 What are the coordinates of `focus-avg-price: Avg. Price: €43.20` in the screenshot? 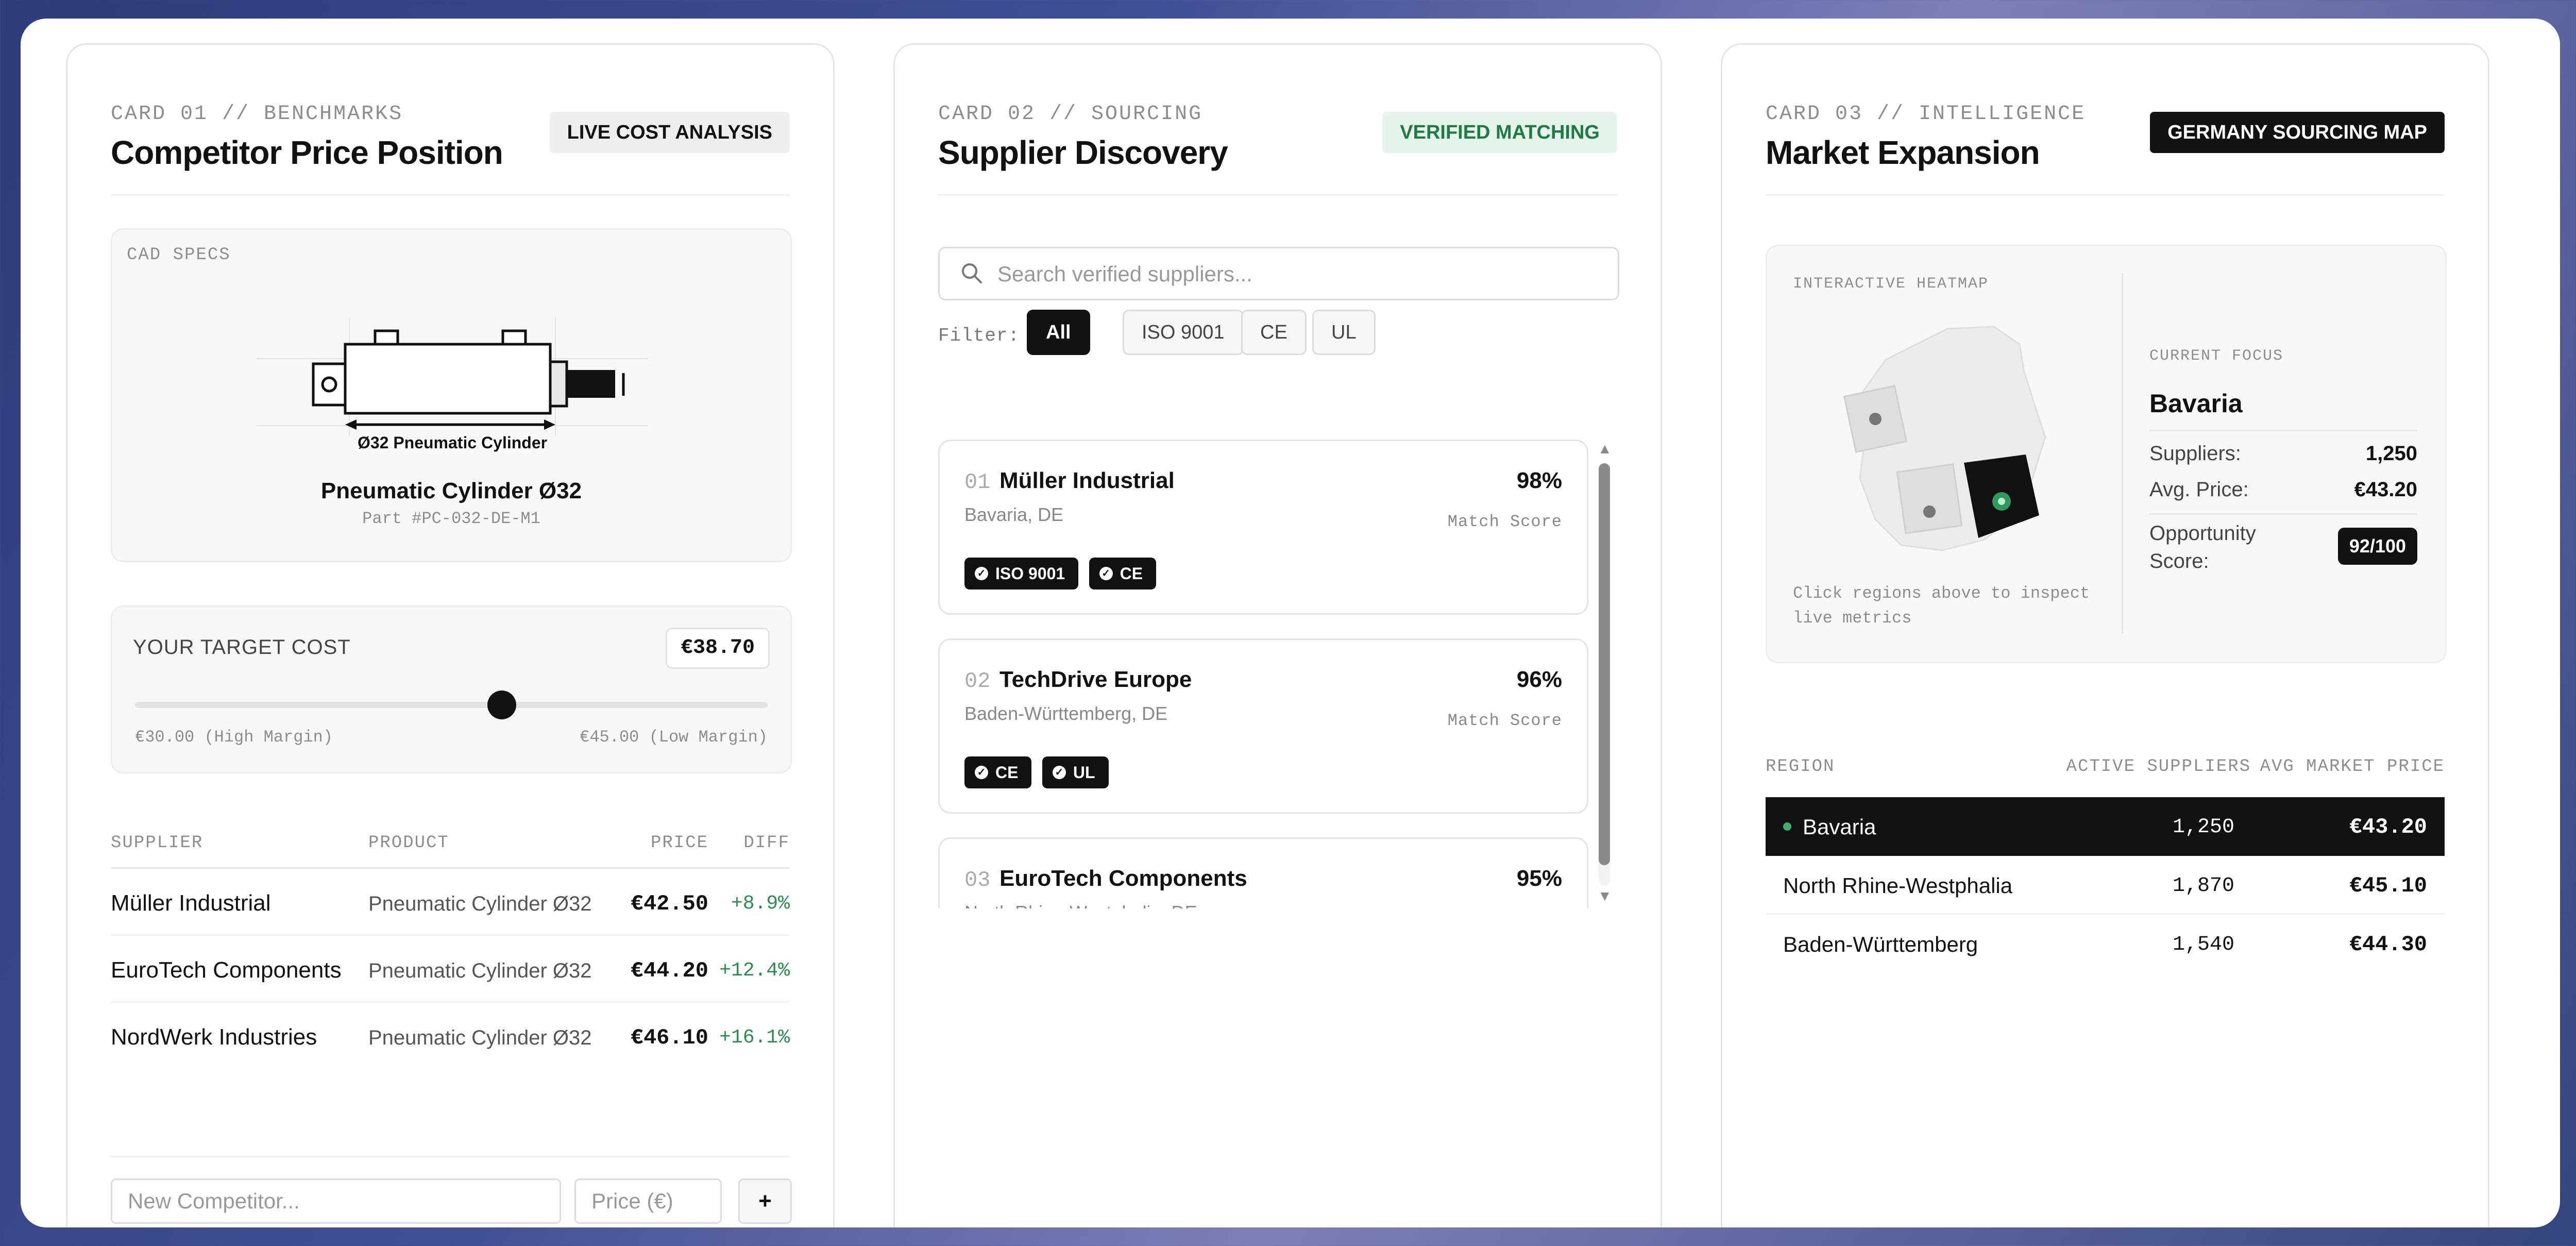 It's located at (2283, 489).